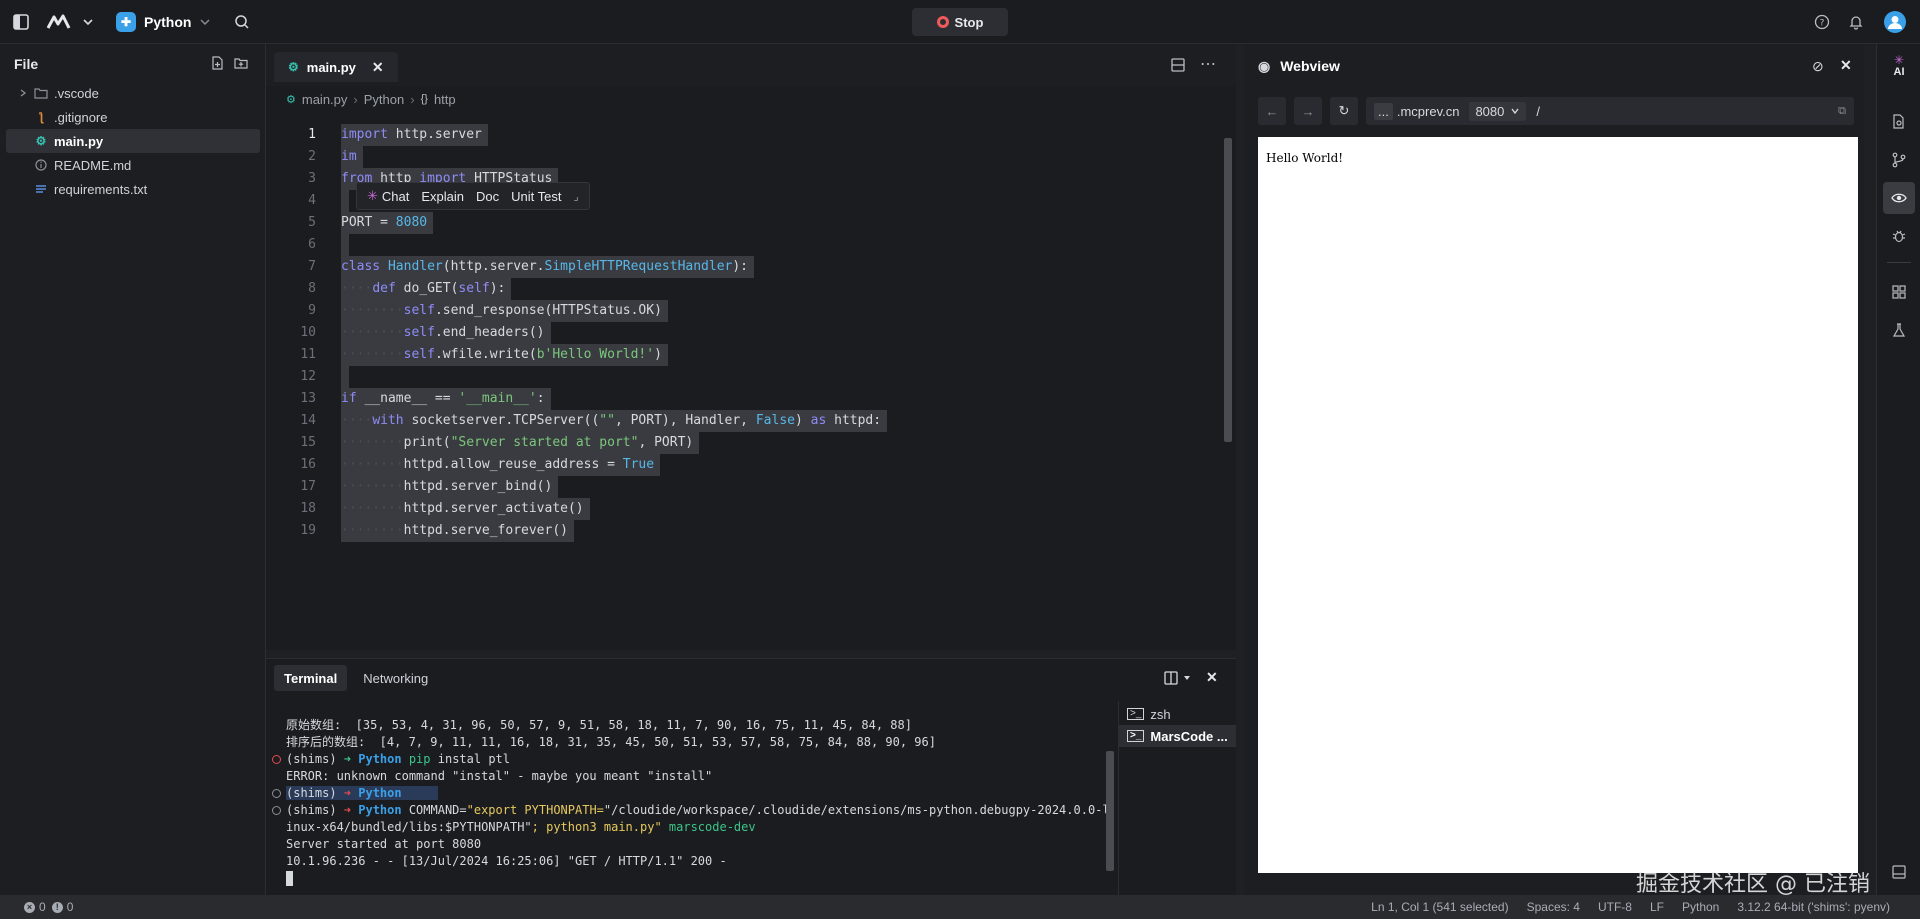  What do you see at coordinates (1818, 66) in the screenshot?
I see `compass-icon: ⊘` at bounding box center [1818, 66].